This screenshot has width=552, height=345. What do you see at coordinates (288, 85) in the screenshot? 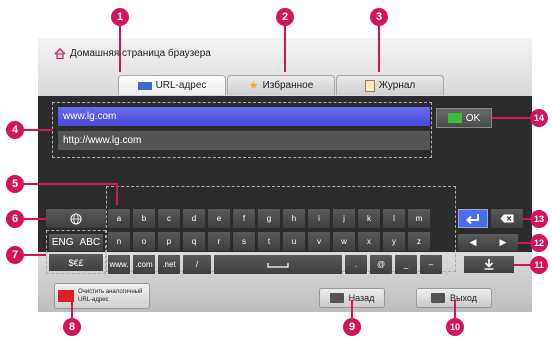
I see `tab-favorites-label: Избранное` at bounding box center [288, 85].